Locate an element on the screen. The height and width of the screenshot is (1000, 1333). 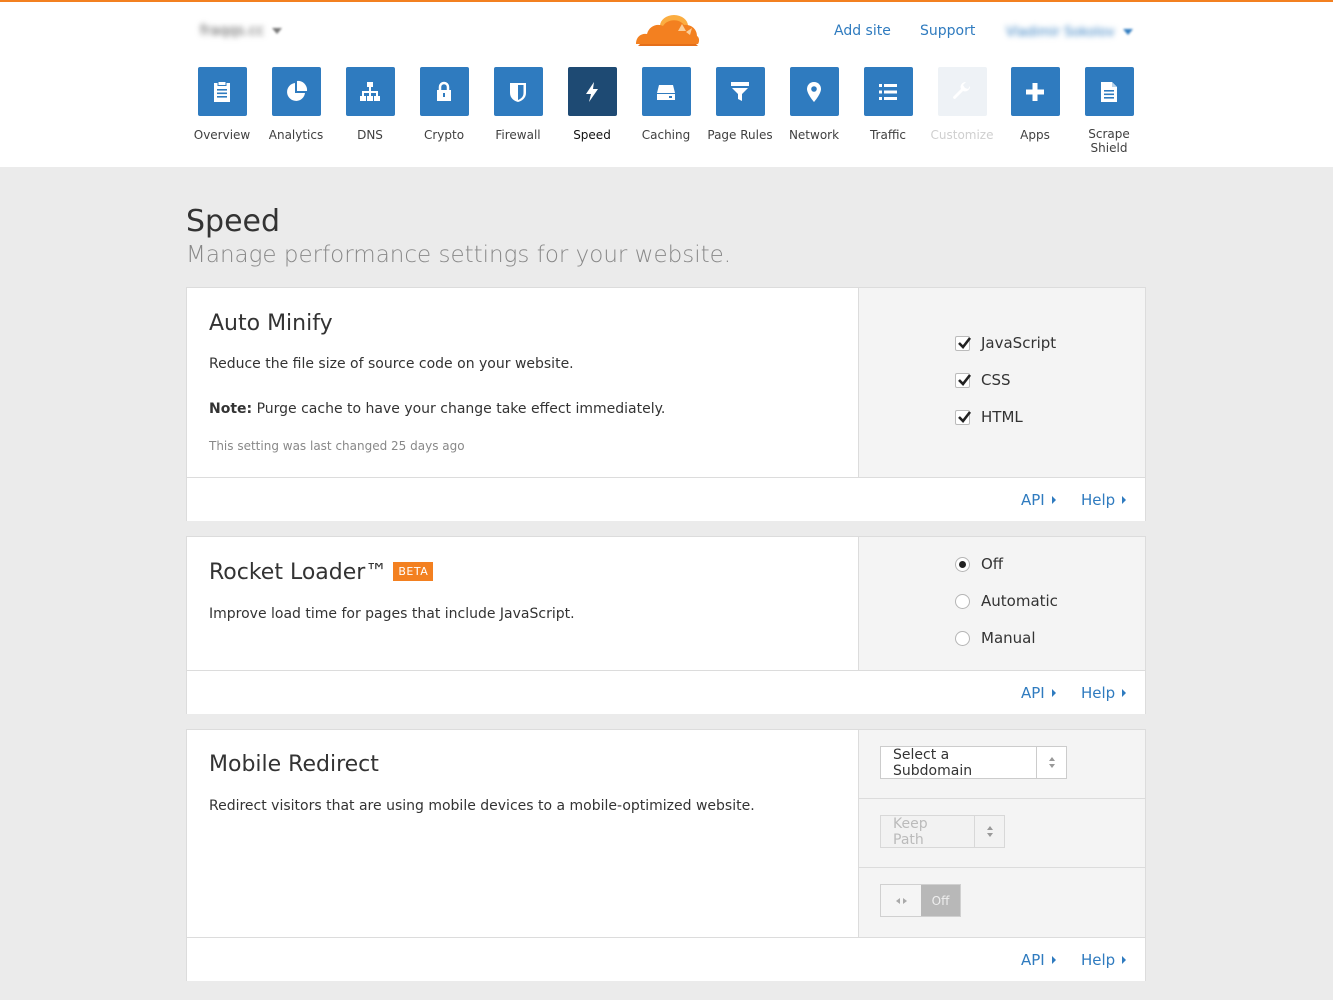
up-down-arrows-icon is located at coordinates (1051, 762).